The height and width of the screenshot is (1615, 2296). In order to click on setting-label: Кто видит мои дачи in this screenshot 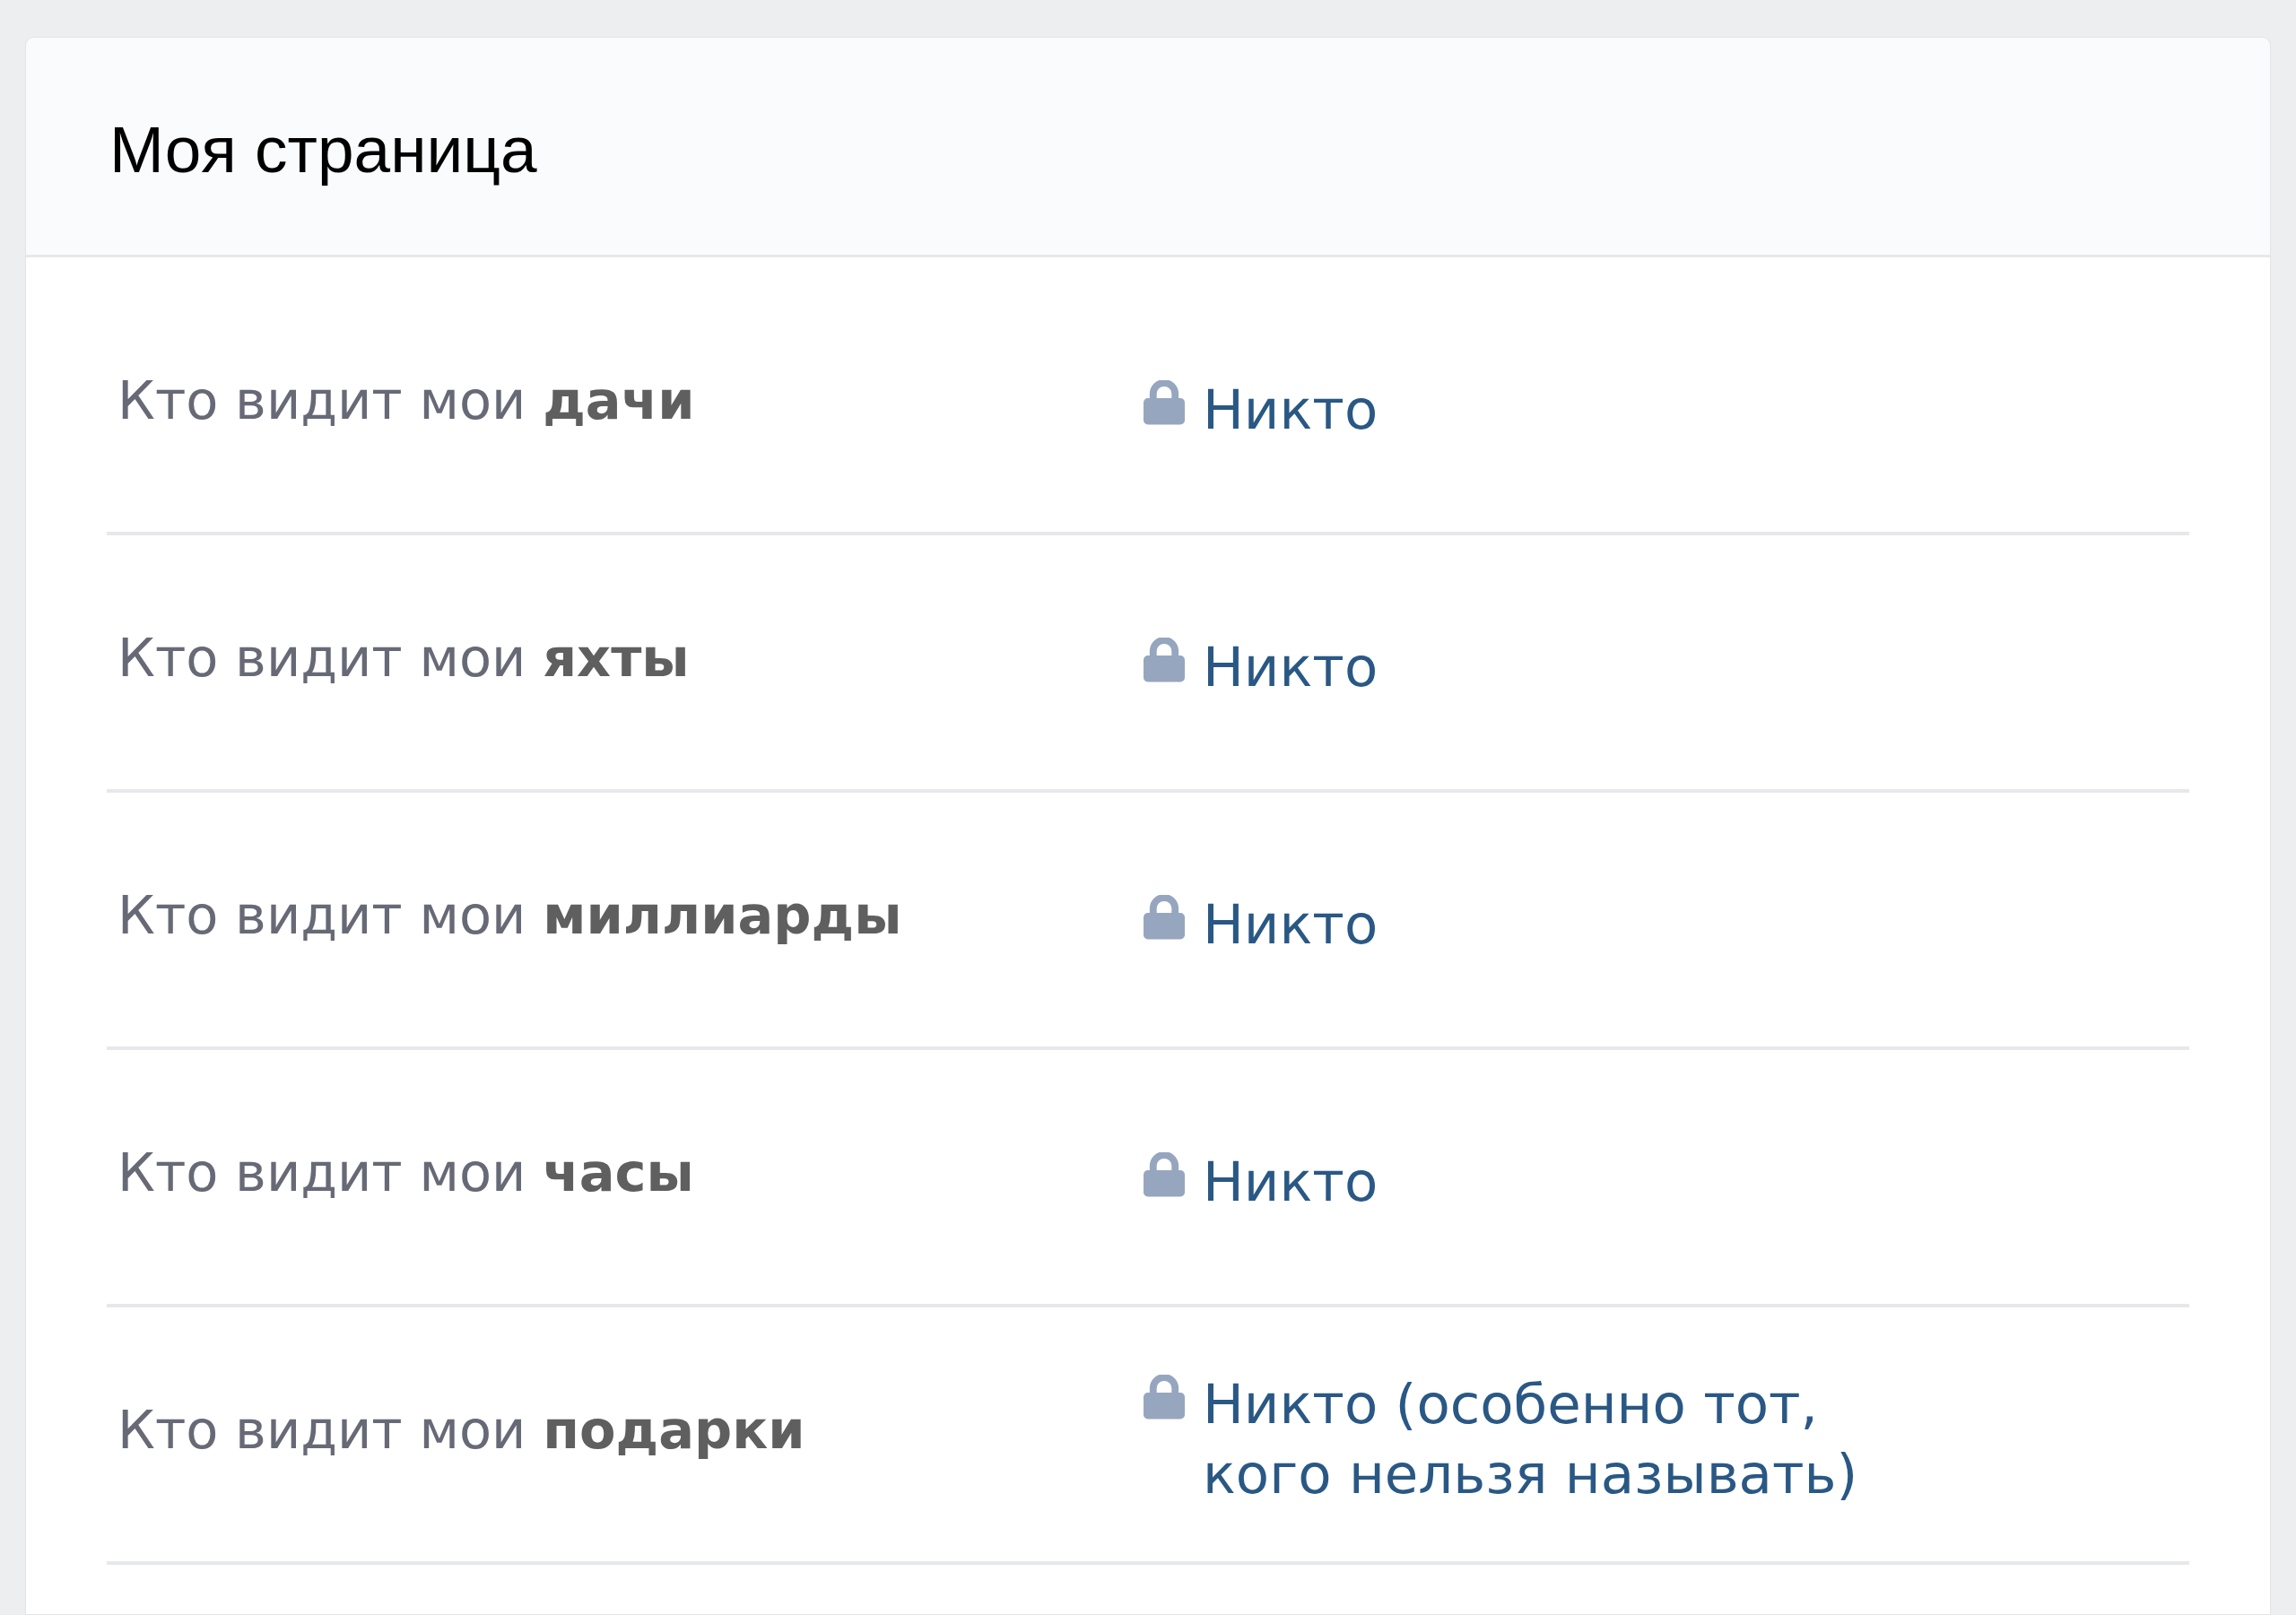, I will do `click(406, 400)`.